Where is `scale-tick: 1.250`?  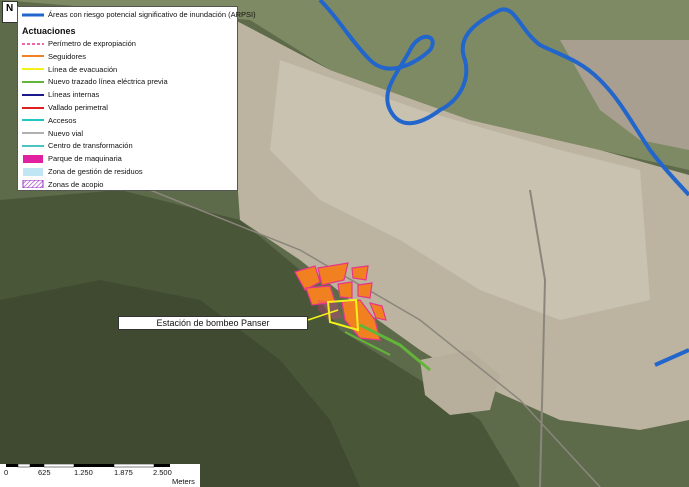
scale-tick: 1.250 is located at coordinates (83, 472).